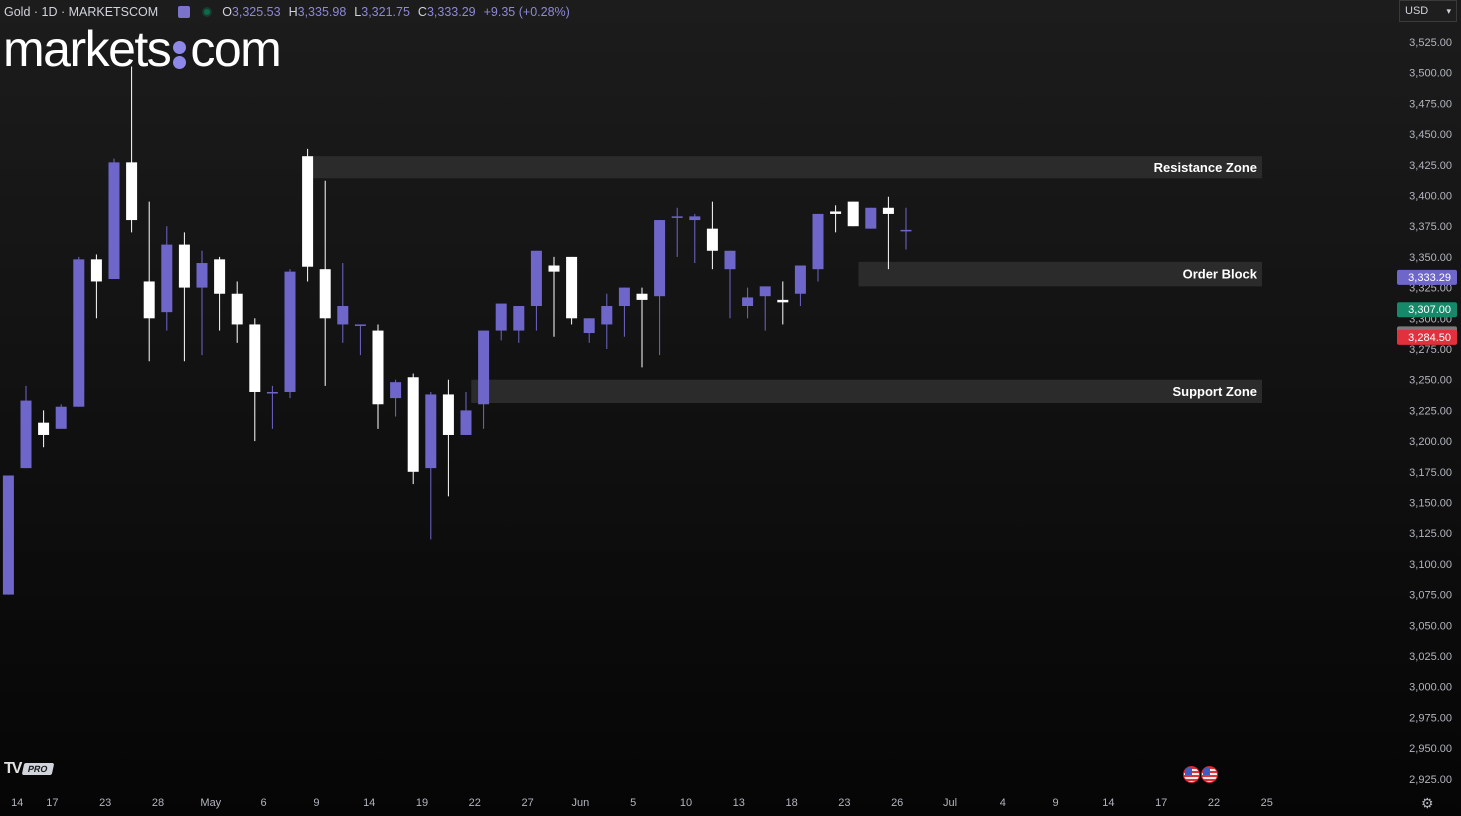 This screenshot has height=816, width=1461. I want to click on x-axis-label: 4, so click(1003, 803).